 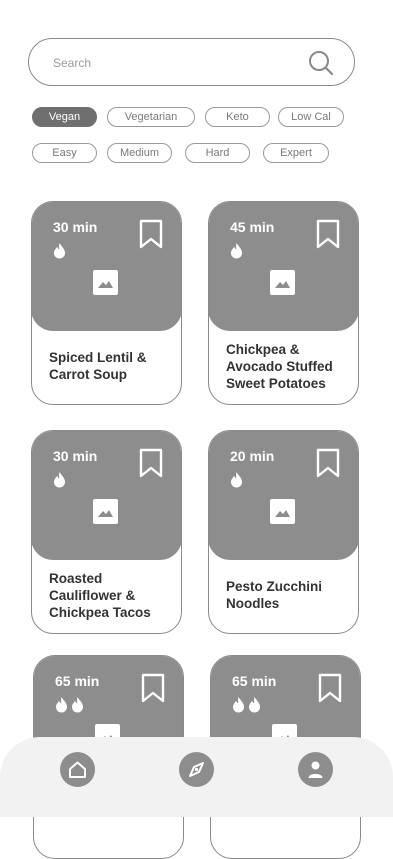 What do you see at coordinates (237, 117) in the screenshot?
I see `filter-chip-keto: Keto` at bounding box center [237, 117].